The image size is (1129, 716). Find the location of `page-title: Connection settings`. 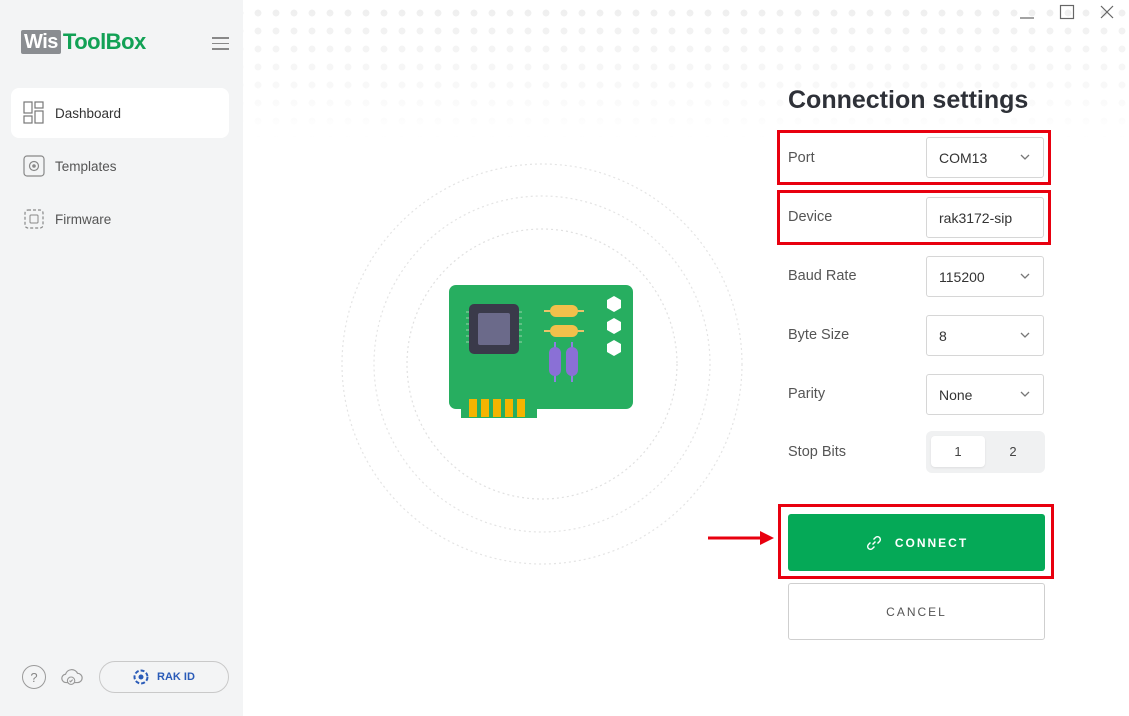

page-title: Connection settings is located at coordinates (908, 100).